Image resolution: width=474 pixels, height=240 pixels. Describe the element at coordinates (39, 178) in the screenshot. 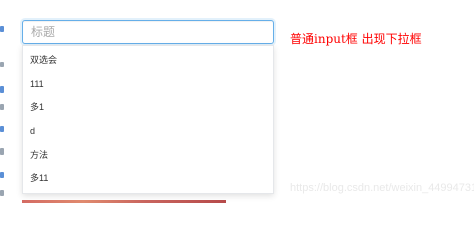

I see `dropdown-option-label: 多11` at that location.